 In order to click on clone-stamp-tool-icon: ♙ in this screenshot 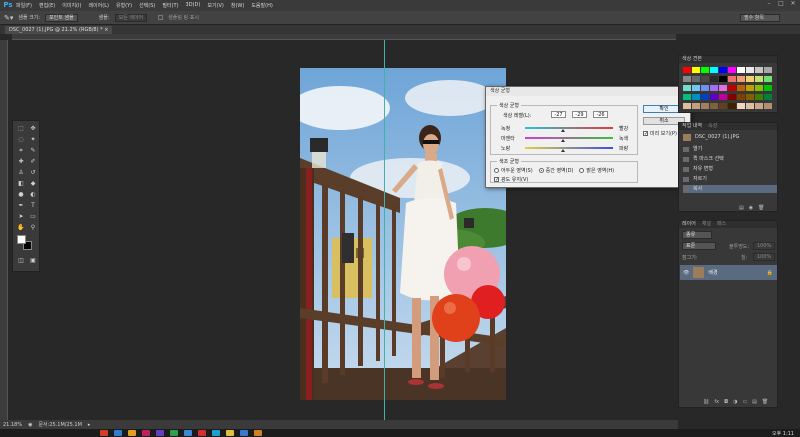, I will do `click(21, 172)`.